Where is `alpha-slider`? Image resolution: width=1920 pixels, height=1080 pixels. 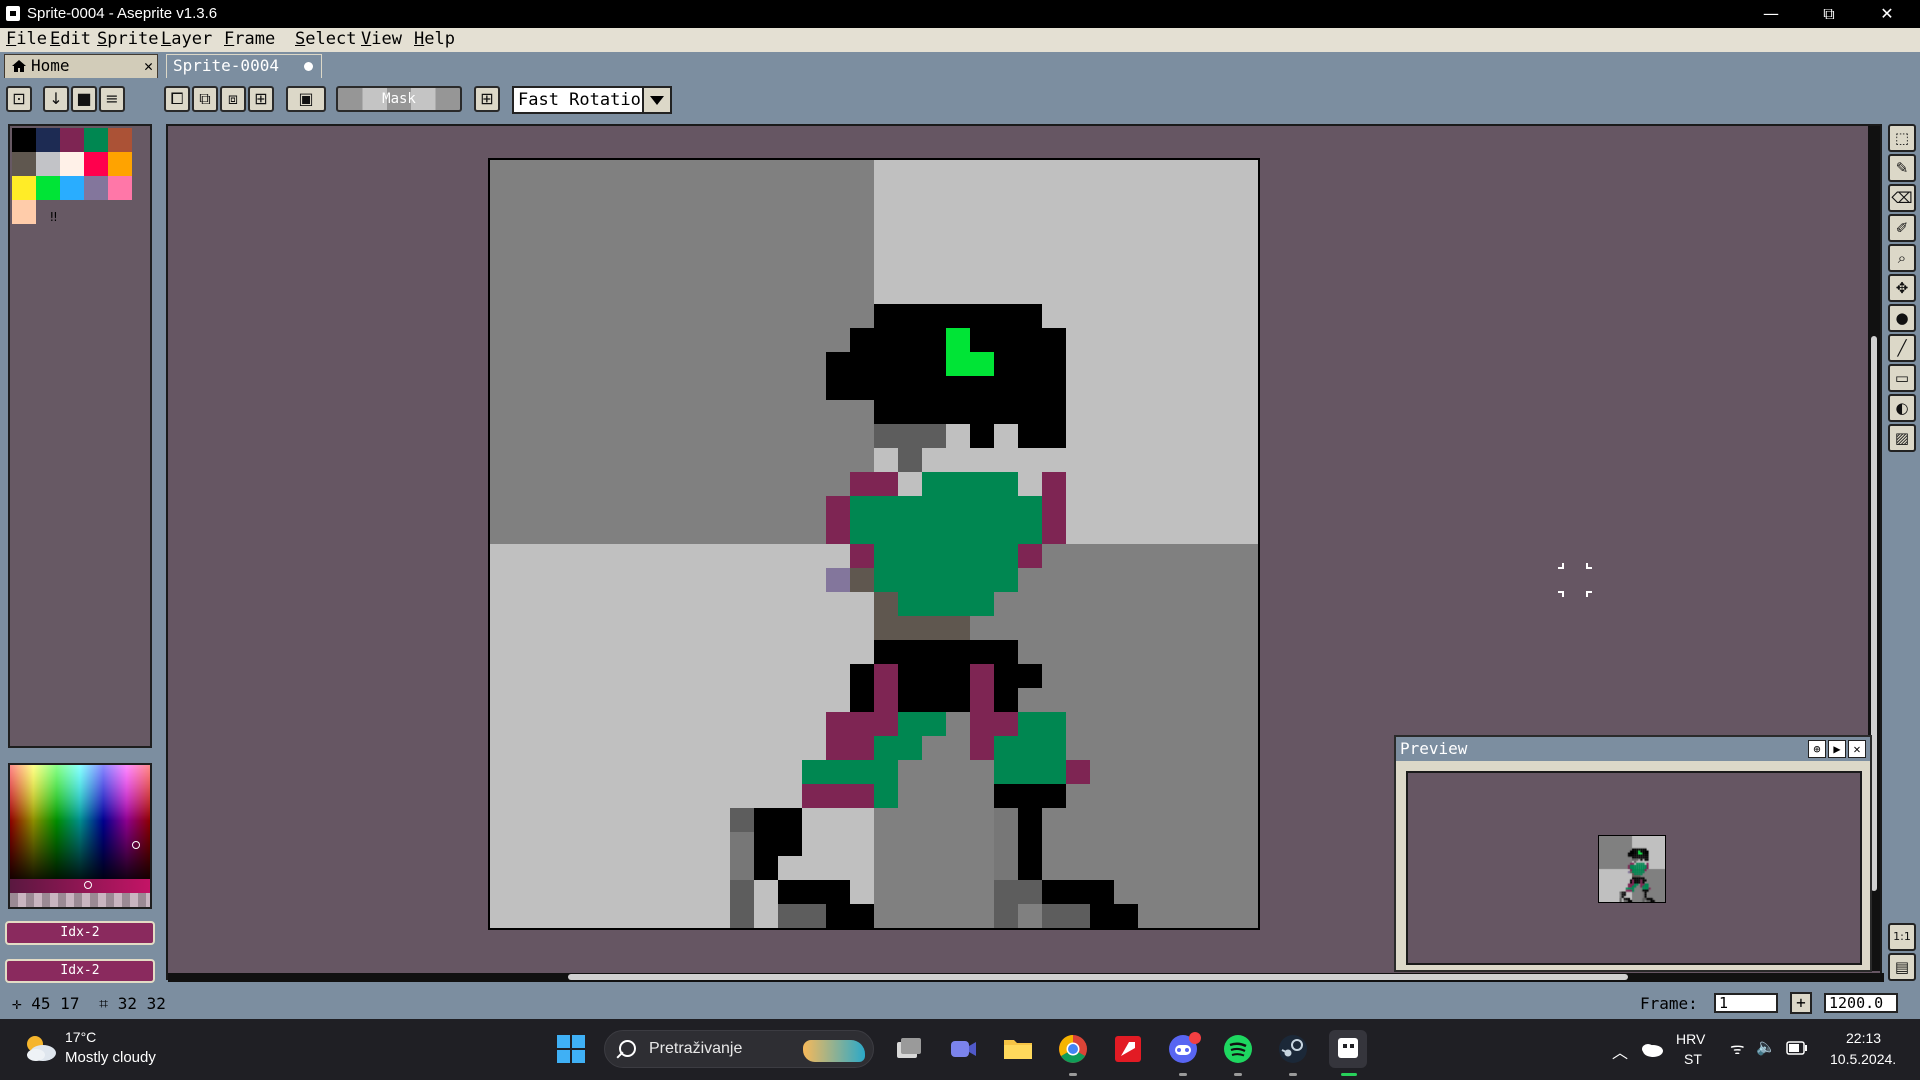 alpha-slider is located at coordinates (80, 901).